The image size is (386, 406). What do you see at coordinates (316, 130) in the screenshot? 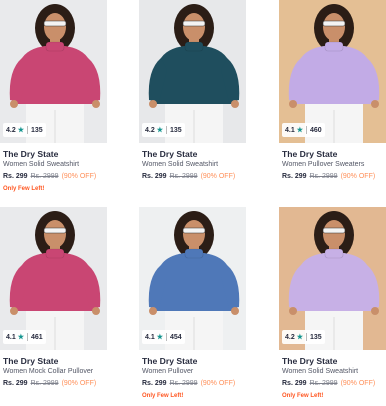
I see `rating-count: 460` at bounding box center [316, 130].